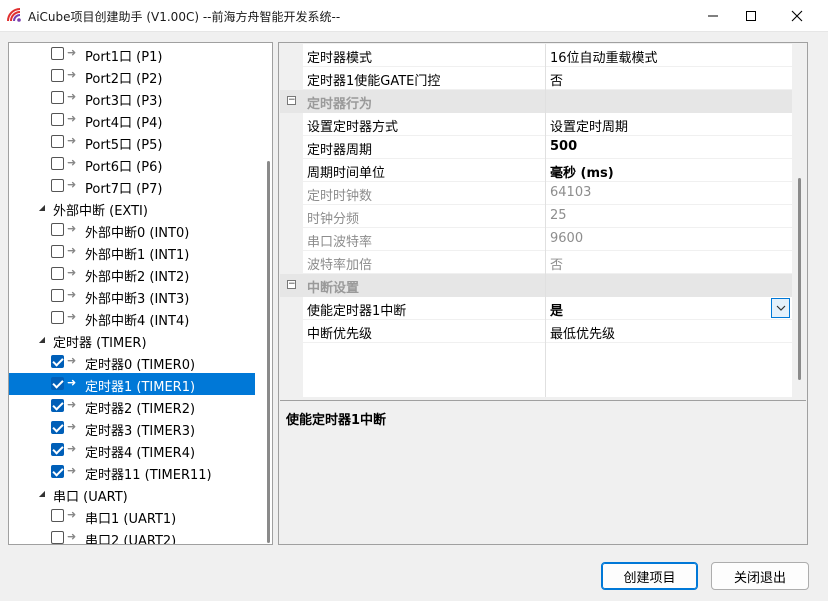  I want to click on property-scrollbar-thumb, so click(799, 279).